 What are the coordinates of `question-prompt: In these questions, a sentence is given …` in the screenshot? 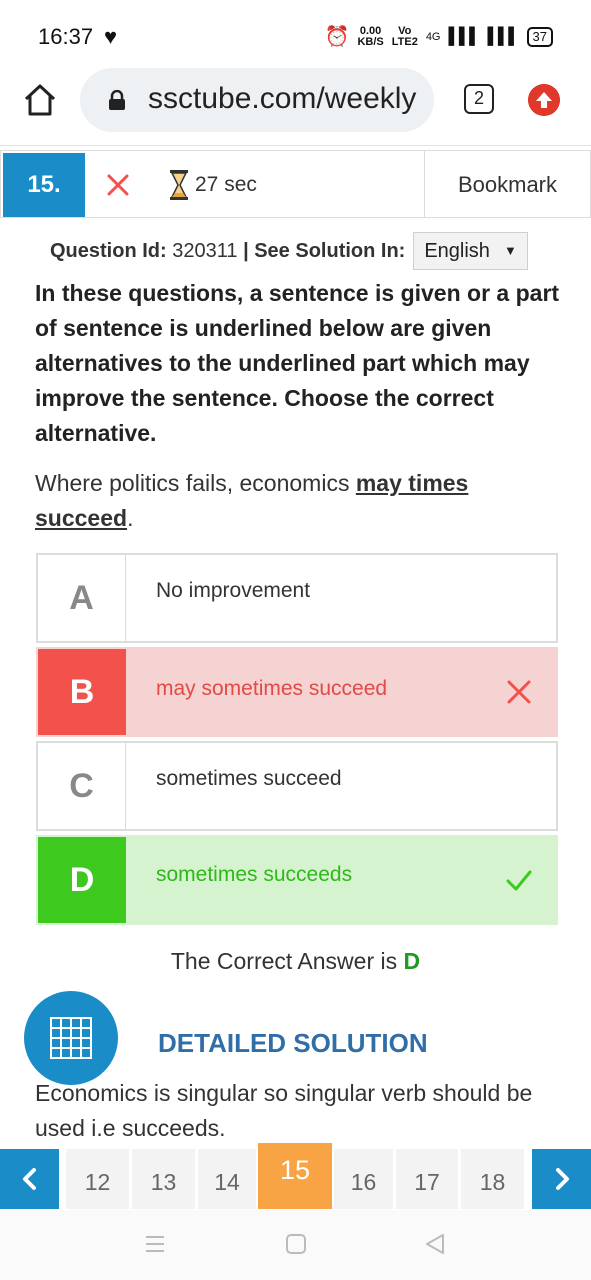 It's located at (297, 363).